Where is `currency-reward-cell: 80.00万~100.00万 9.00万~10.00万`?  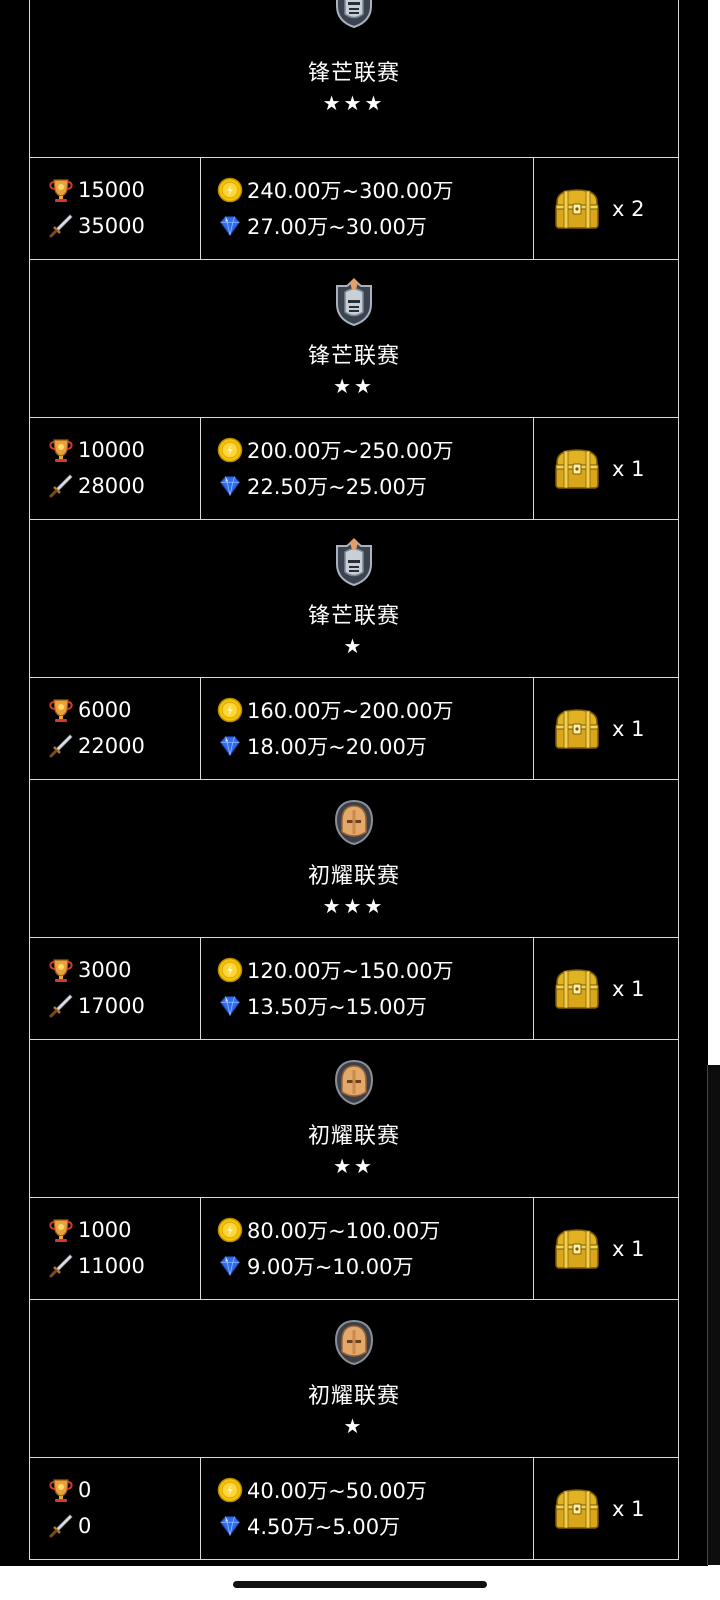 currency-reward-cell: 80.00万~100.00万 9.00万~10.00万 is located at coordinates (367, 1248).